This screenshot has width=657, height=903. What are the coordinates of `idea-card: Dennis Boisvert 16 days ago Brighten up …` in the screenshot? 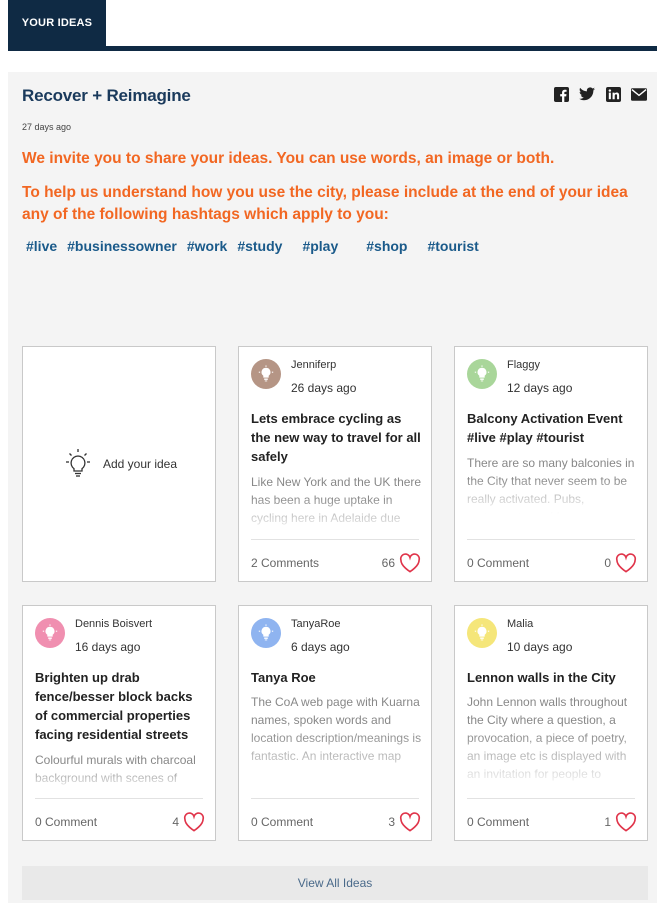 It's located at (119, 723).